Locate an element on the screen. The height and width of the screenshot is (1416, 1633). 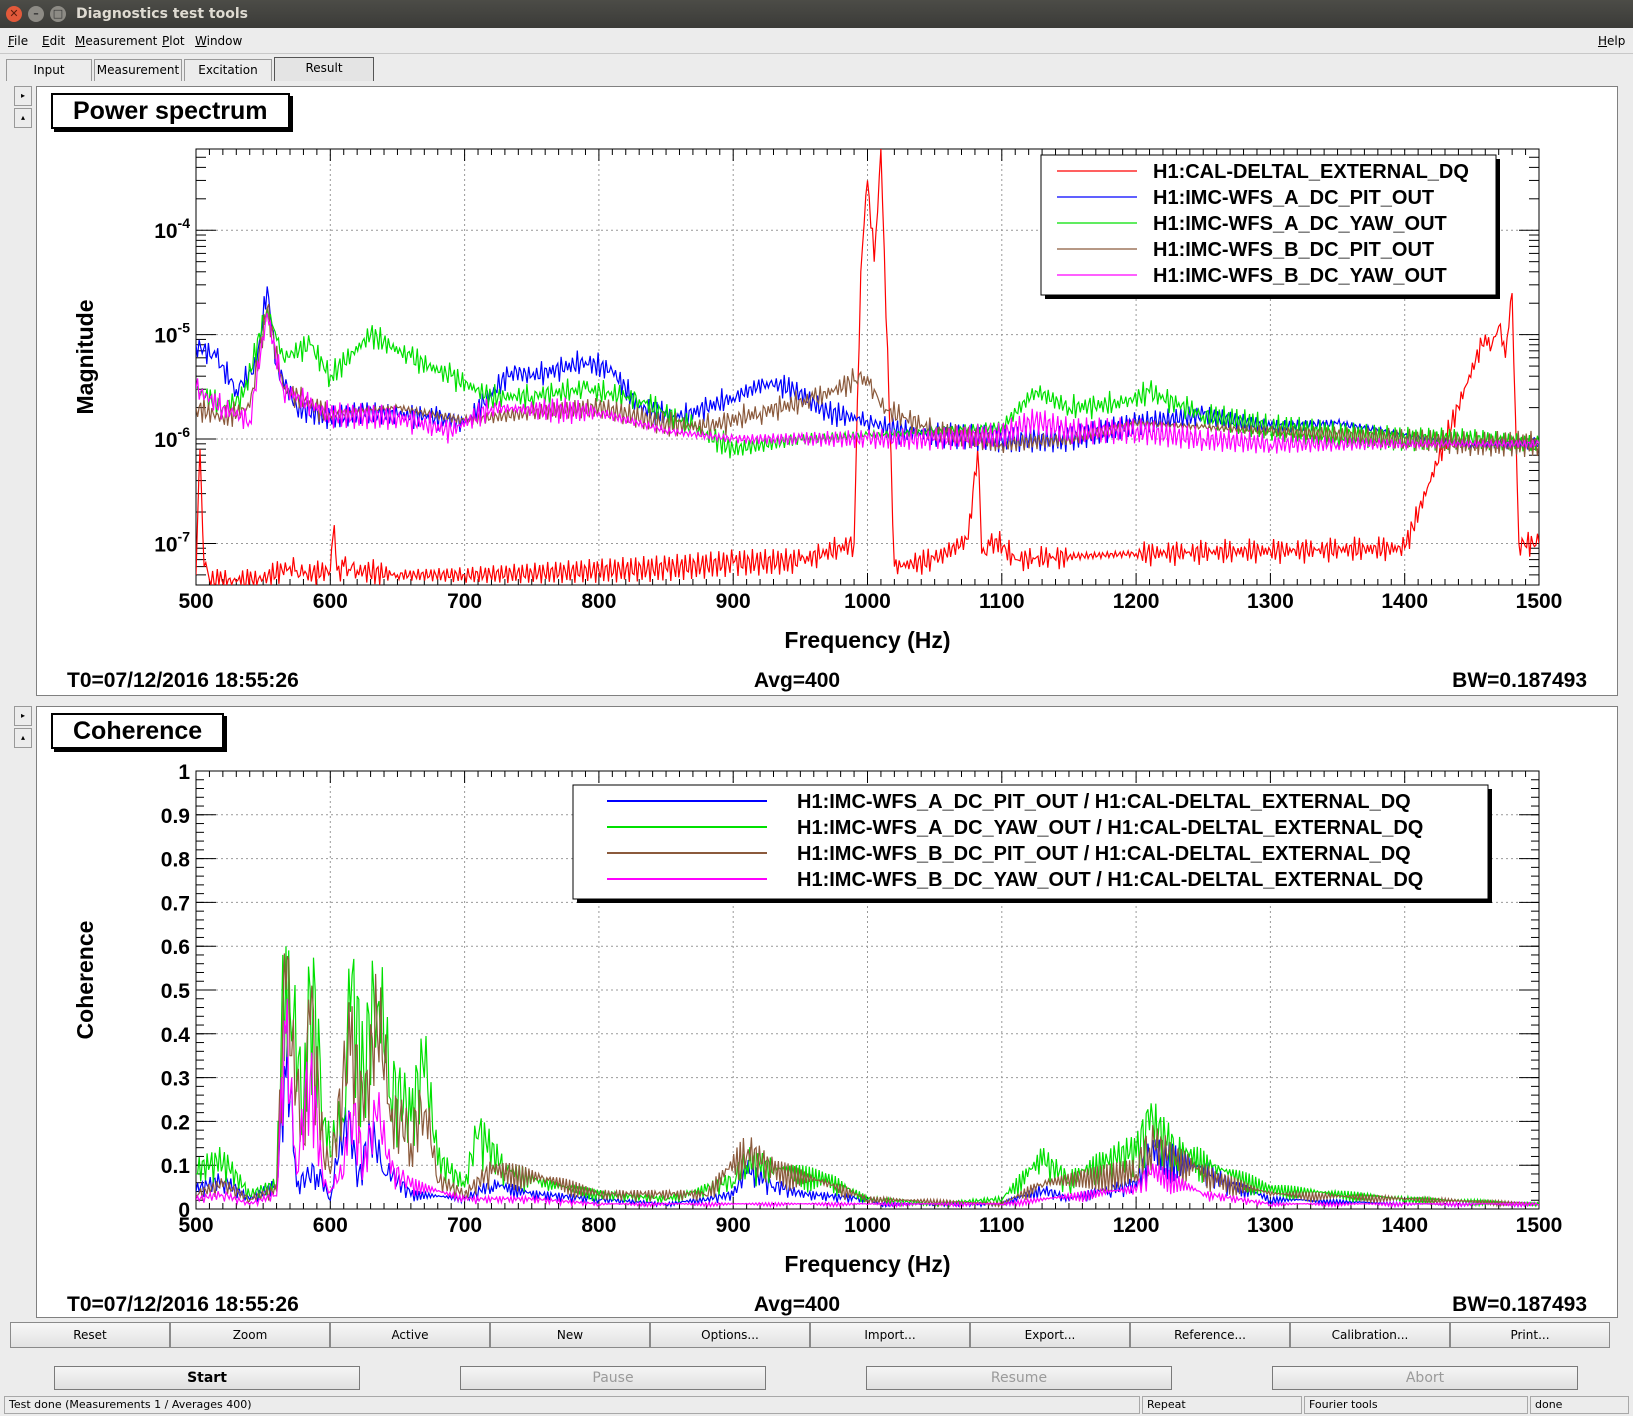
legend-entry: H1:IMC-WFS_B_DC_PIT_OUT is located at coordinates (1293, 250).